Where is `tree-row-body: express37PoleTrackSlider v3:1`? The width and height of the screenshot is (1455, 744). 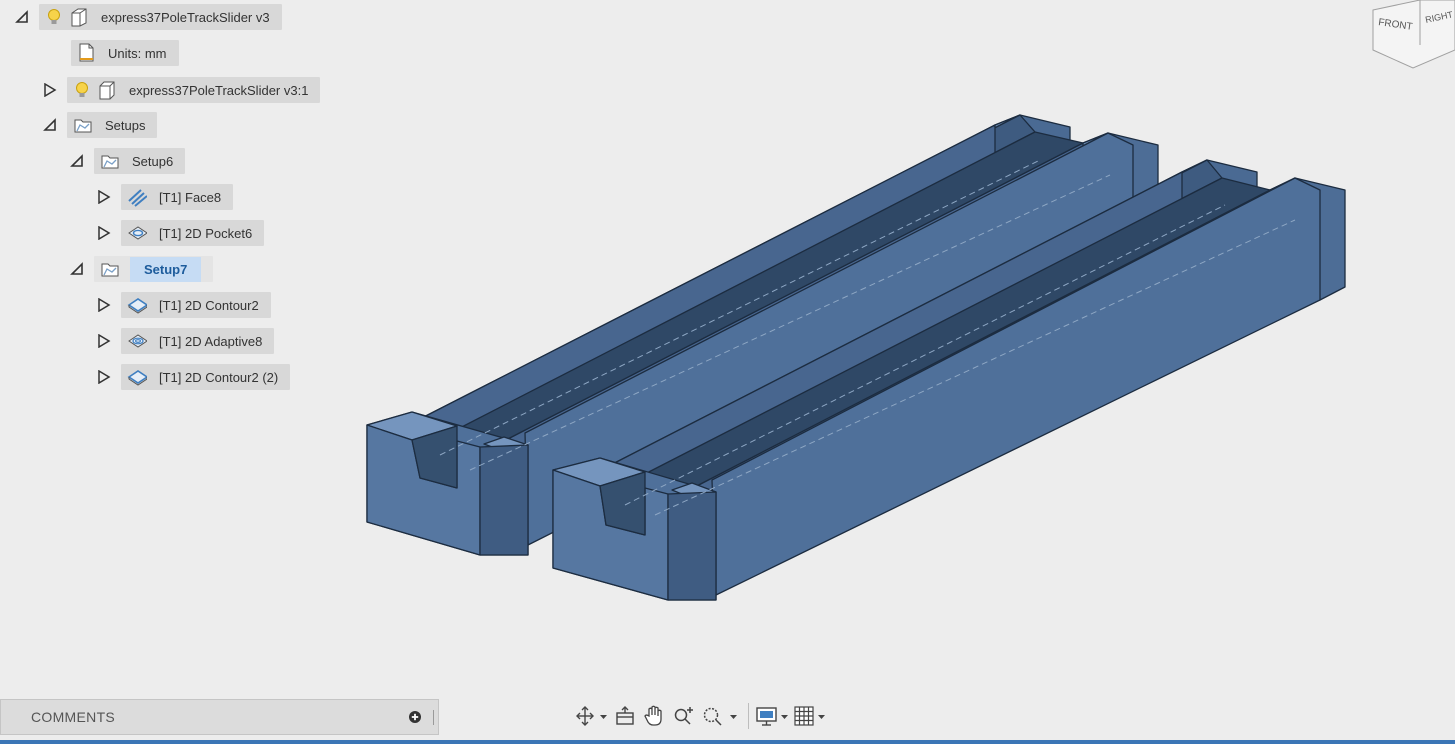
tree-row-body: express37PoleTrackSlider v3:1 is located at coordinates (182, 90).